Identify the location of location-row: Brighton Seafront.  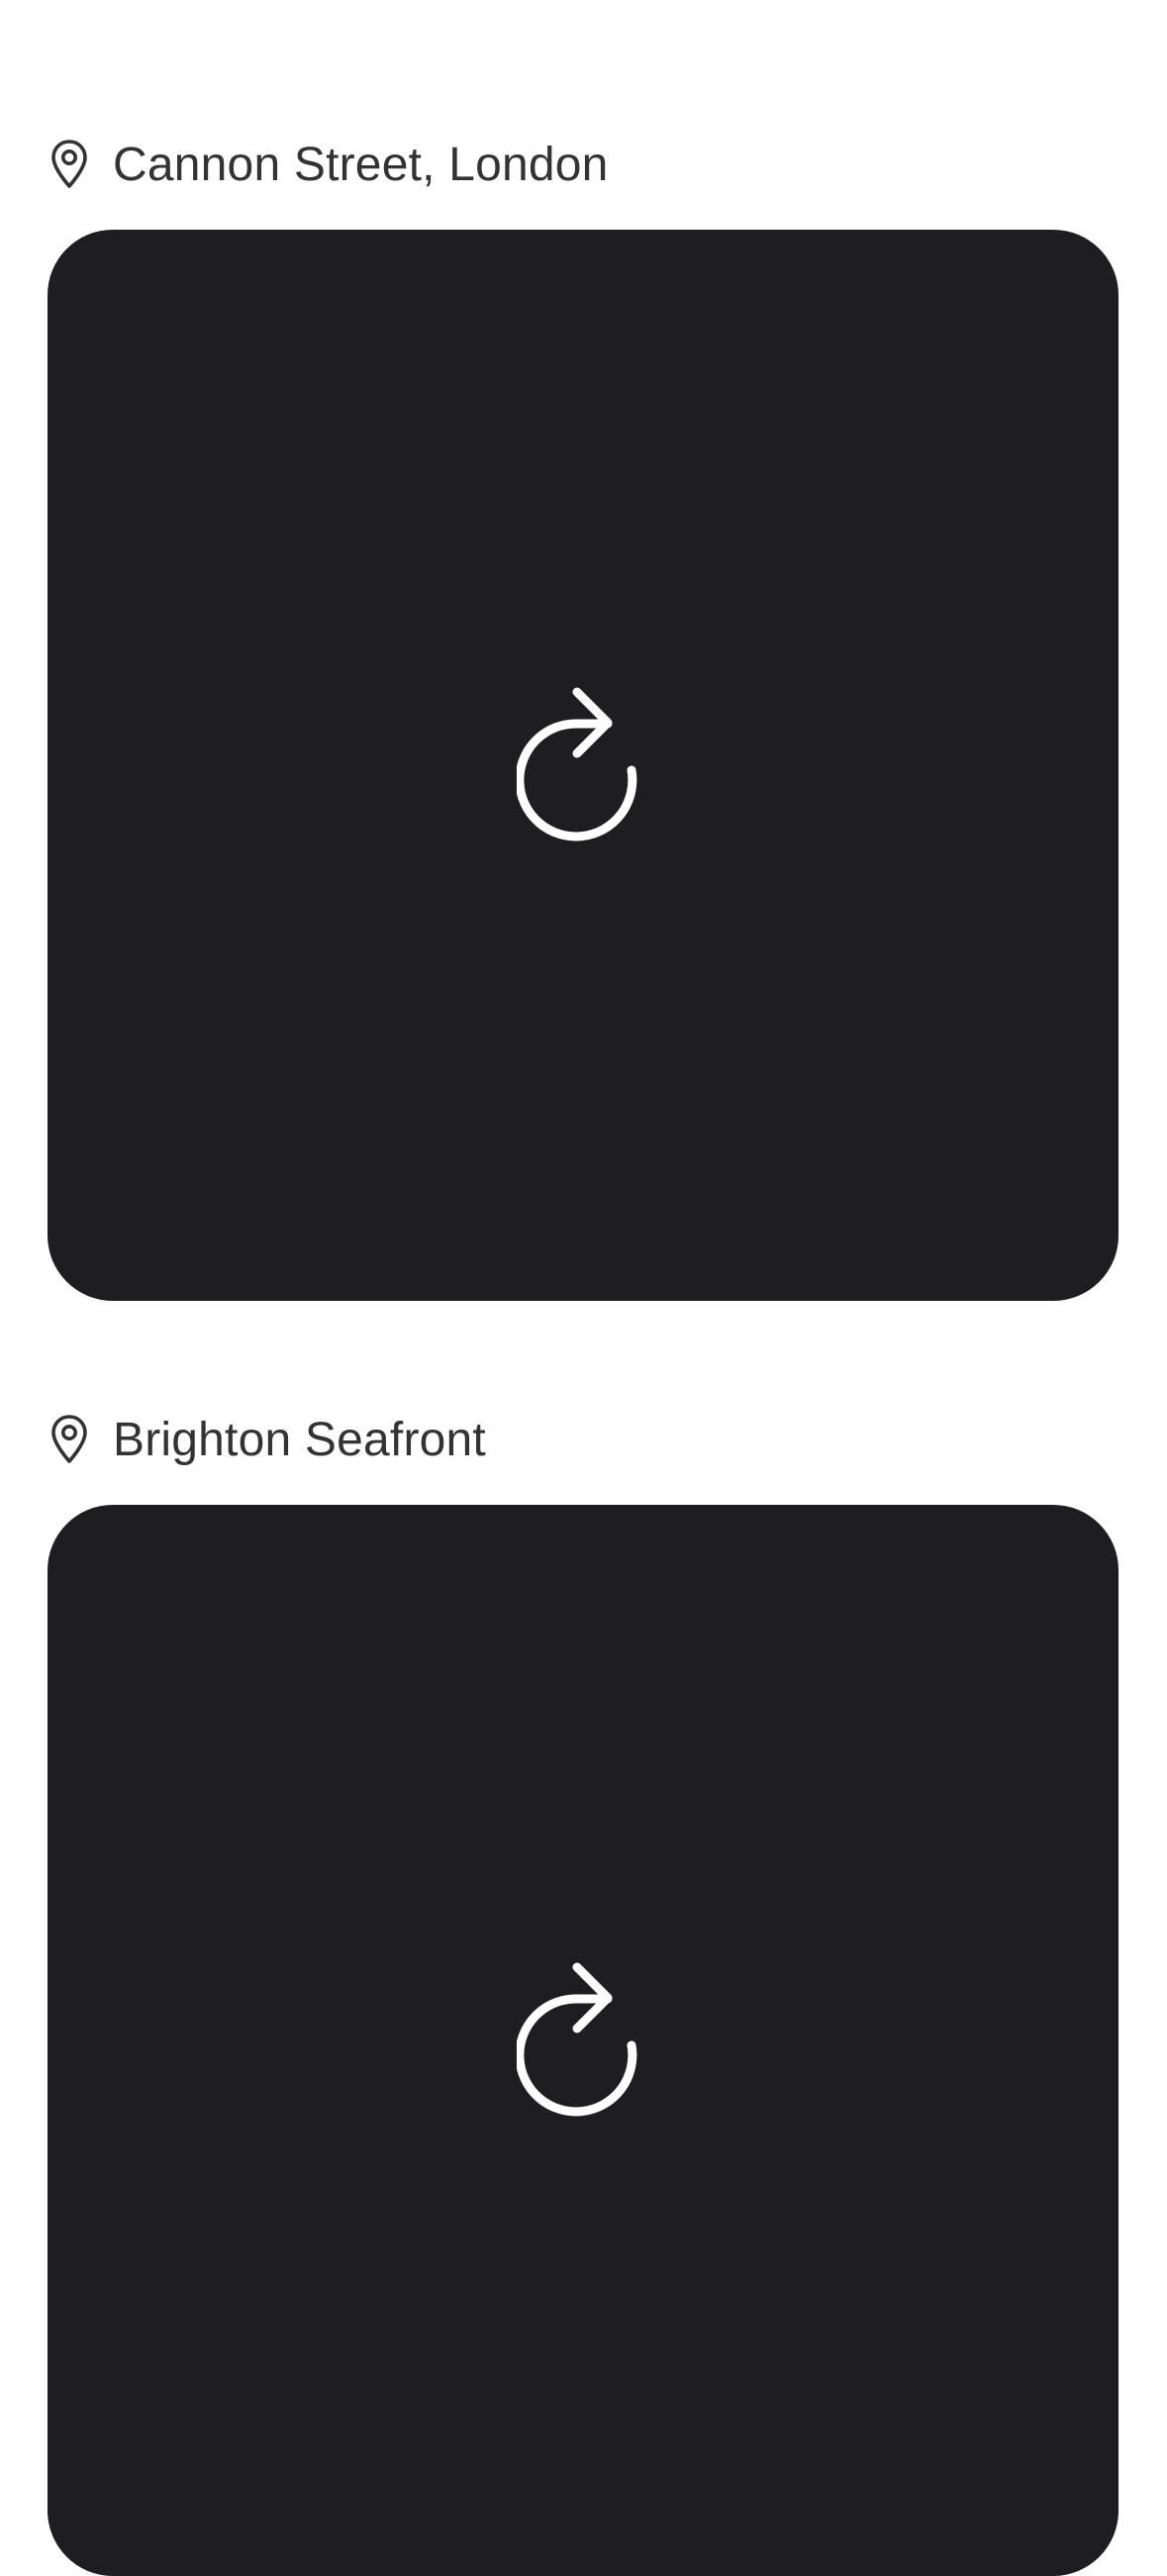
(268, 1439).